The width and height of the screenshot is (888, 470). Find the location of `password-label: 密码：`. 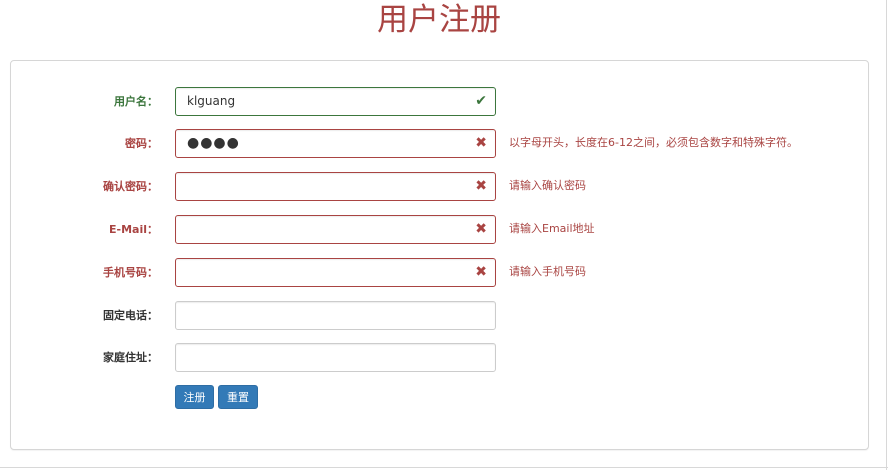

password-label: 密码： is located at coordinates (141, 143).